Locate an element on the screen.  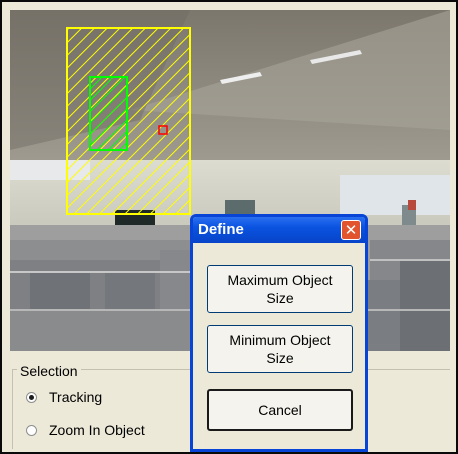
radio-tracking: Tracking is located at coordinates (64, 397).